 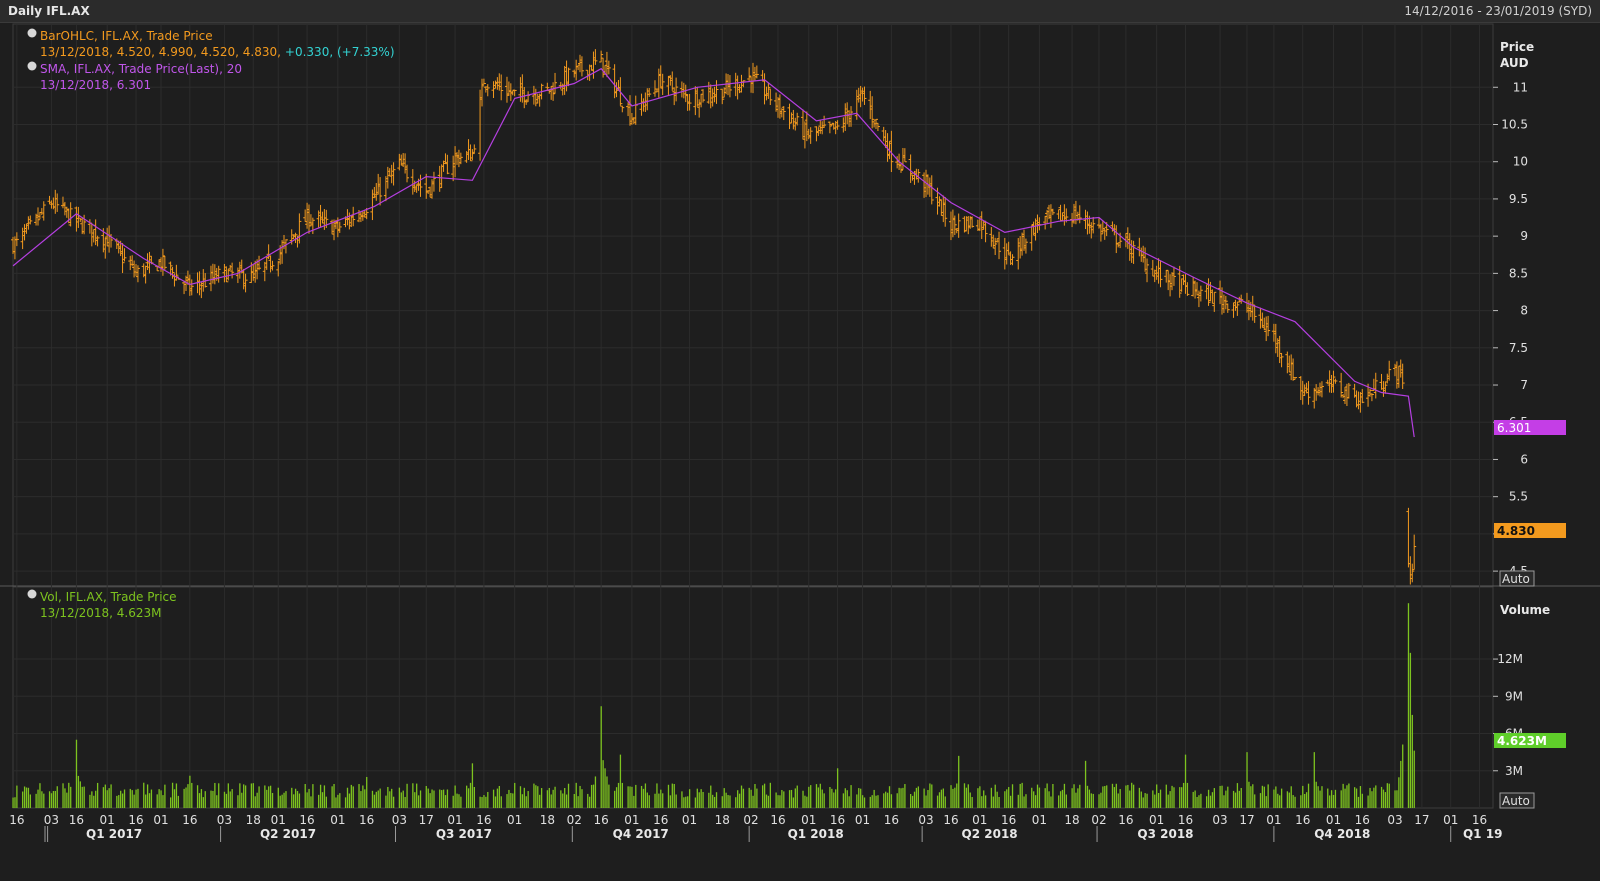 What do you see at coordinates (32, 594) in the screenshot?
I see `volume-collapse-icon` at bounding box center [32, 594].